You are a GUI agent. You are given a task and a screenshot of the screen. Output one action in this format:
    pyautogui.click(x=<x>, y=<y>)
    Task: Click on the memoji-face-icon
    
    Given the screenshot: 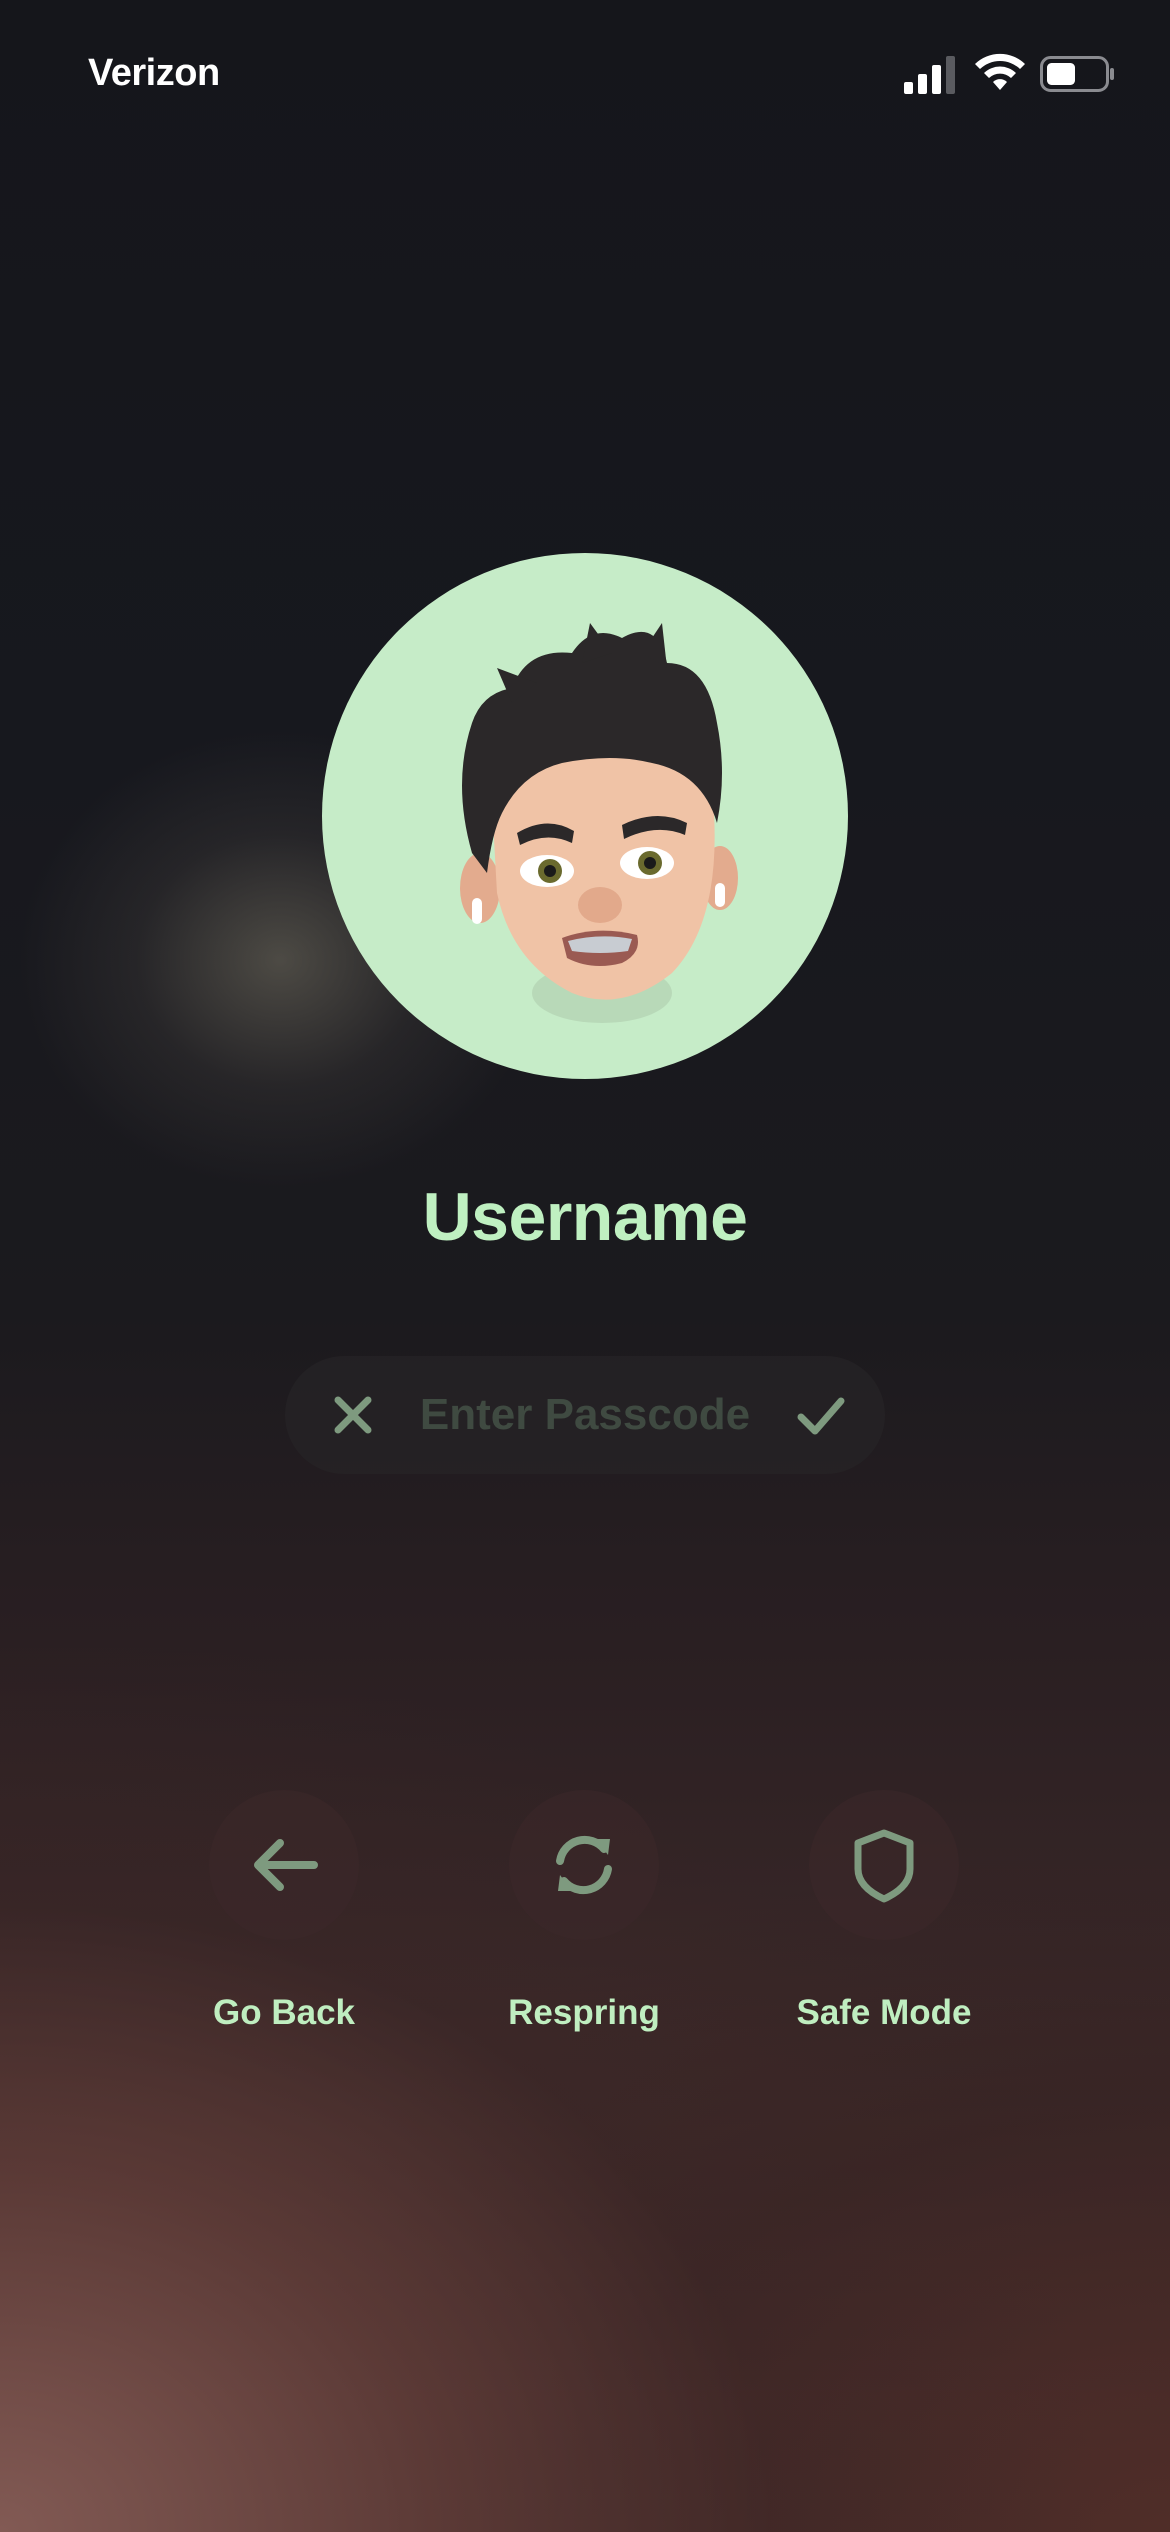 What is the action you would take?
    pyautogui.click(x=599, y=823)
    